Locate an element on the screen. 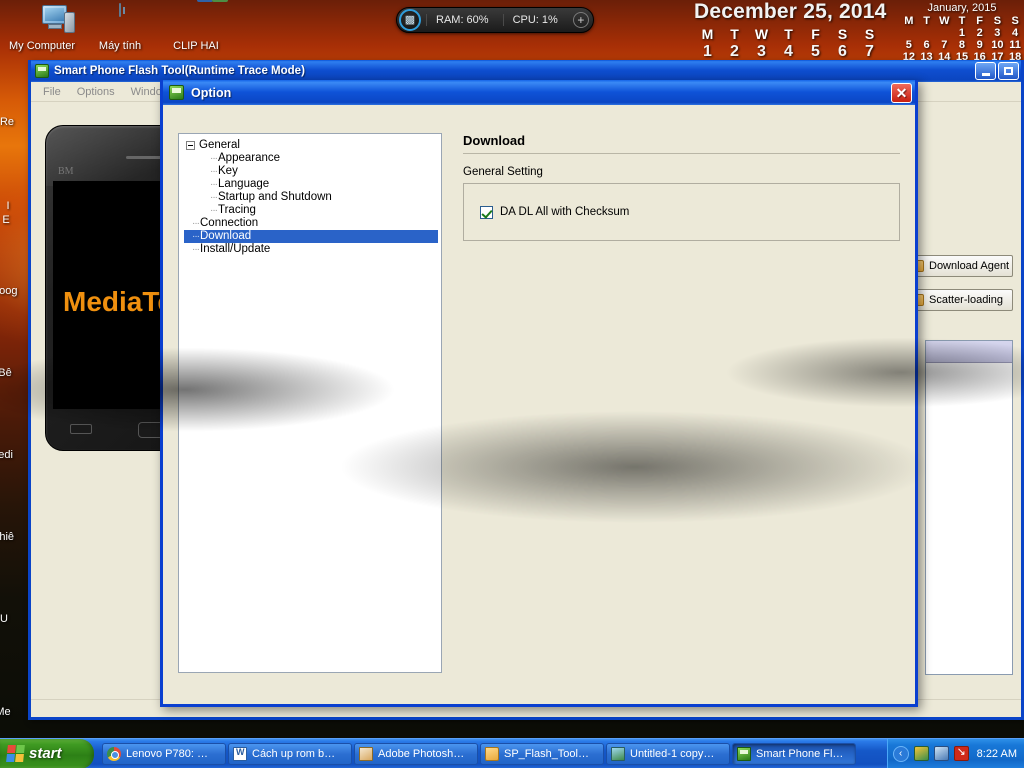 The width and height of the screenshot is (1024, 768). network-icon is located at coordinates (921, 753).